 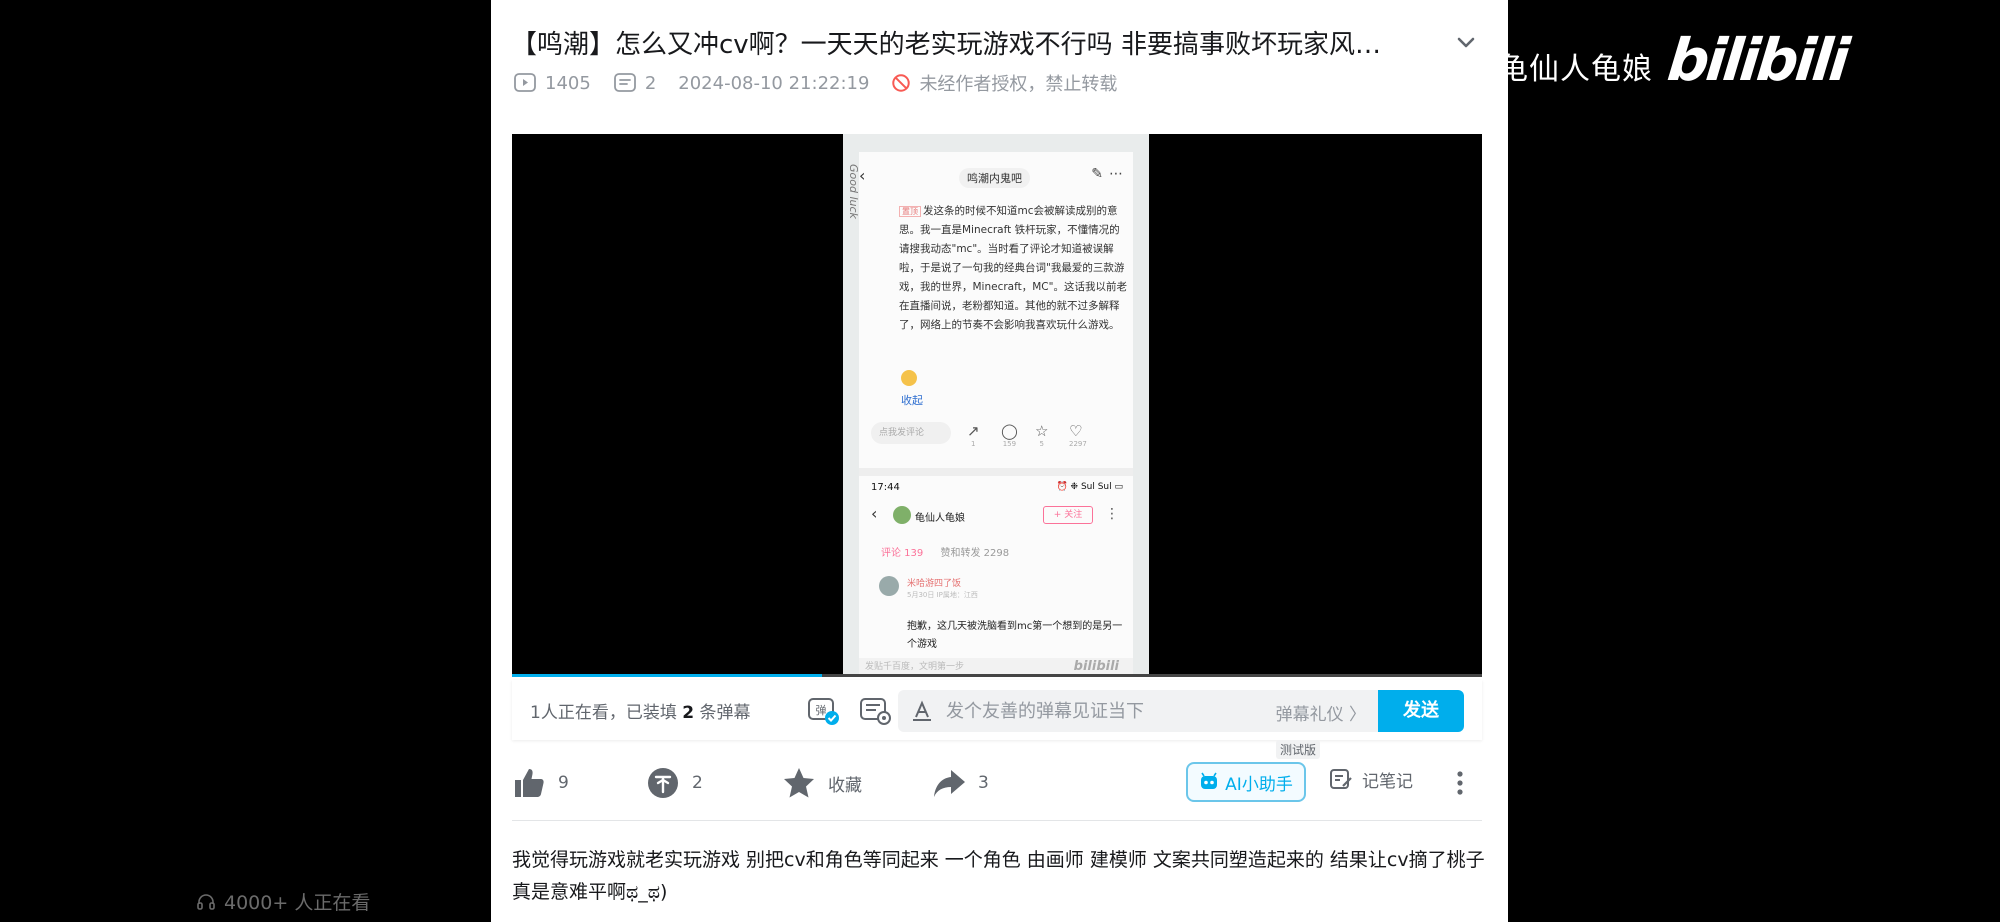 I want to click on note-edit-icon, so click(x=1341, y=779).